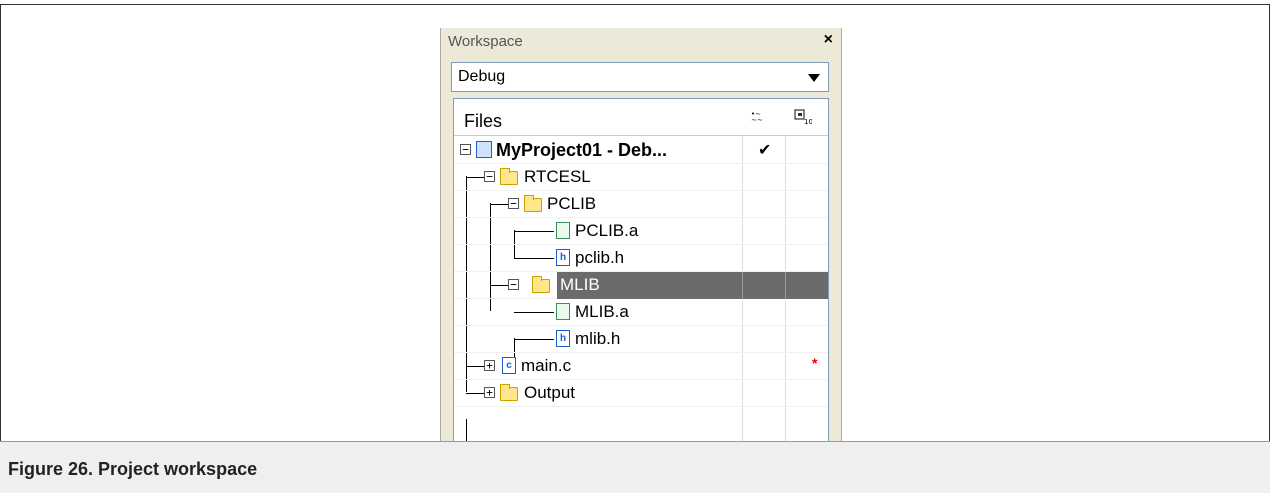 This screenshot has height=499, width=1271. What do you see at coordinates (557, 176) in the screenshot?
I see `tree-item-label: RTCESL` at bounding box center [557, 176].